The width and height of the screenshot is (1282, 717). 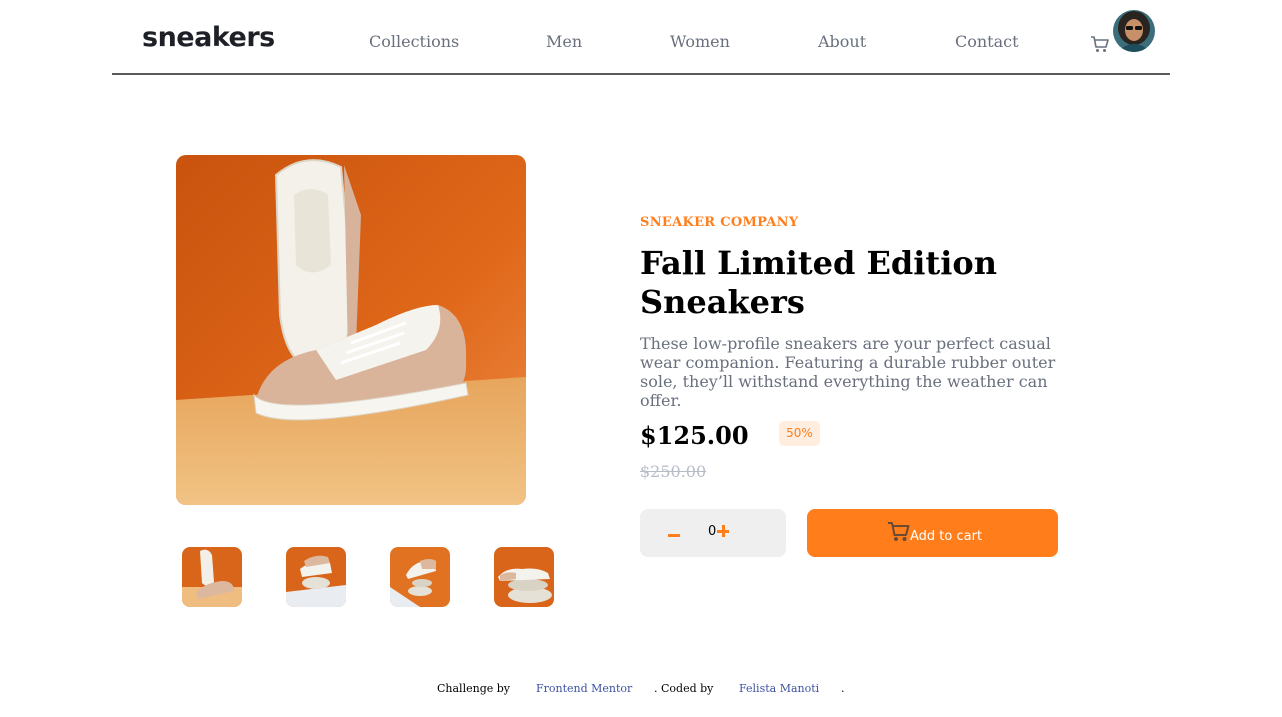 I want to click on plus-icon, so click(x=723, y=531).